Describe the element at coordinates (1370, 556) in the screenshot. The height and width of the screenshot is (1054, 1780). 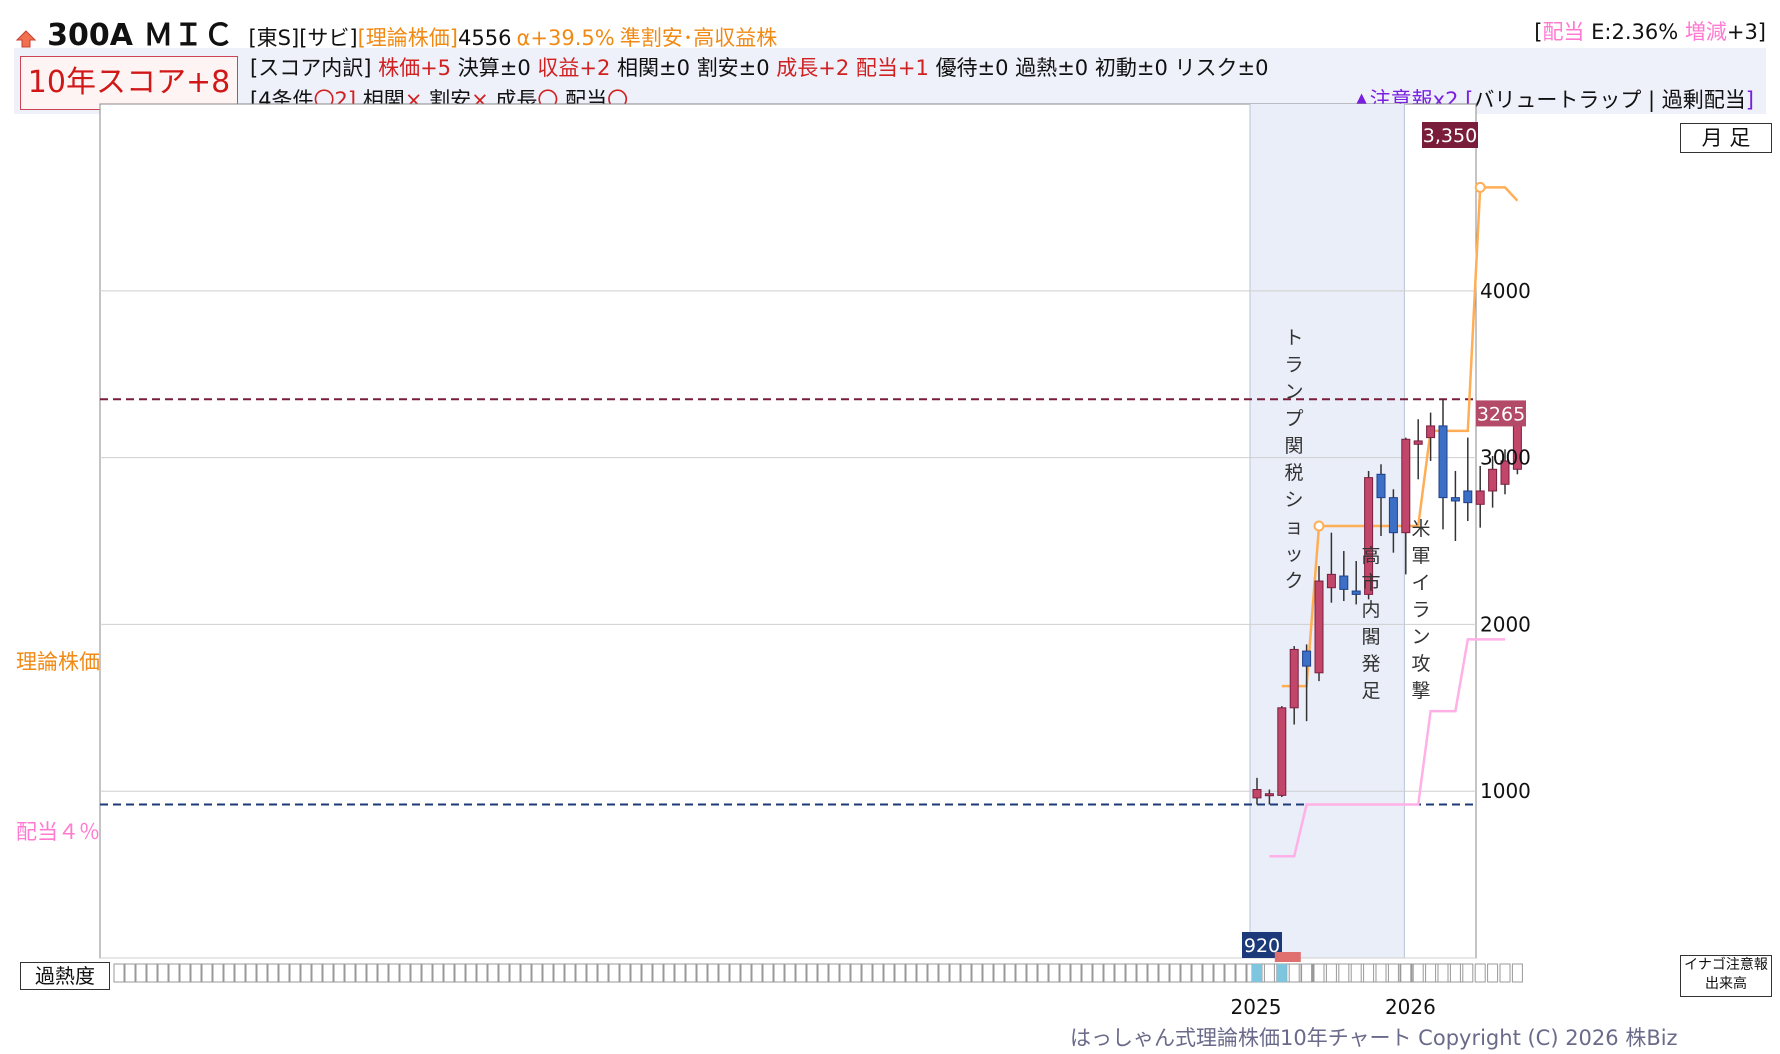
I see `event-label: 高` at that location.